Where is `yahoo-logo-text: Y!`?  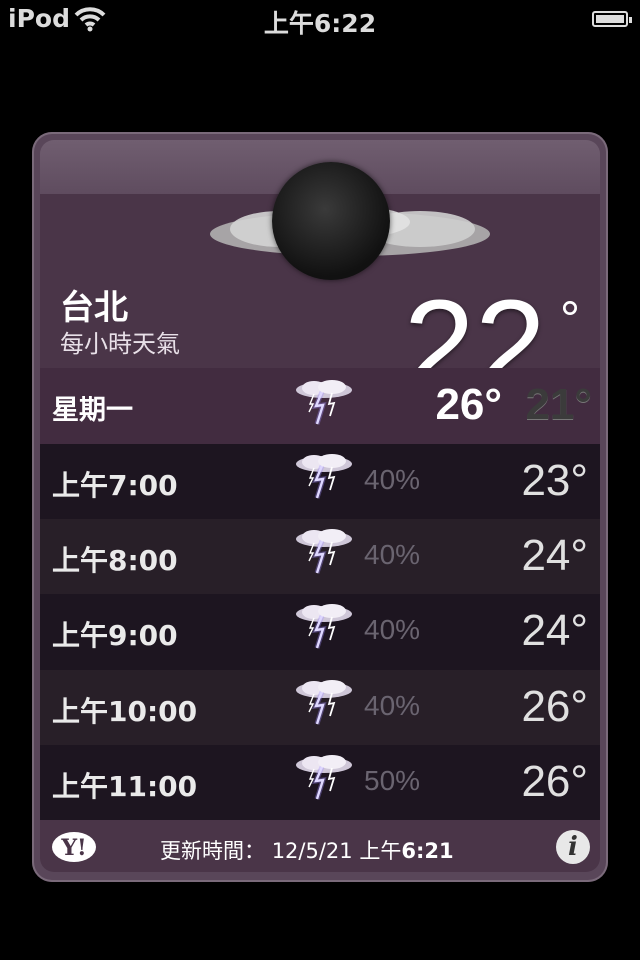 yahoo-logo-text: Y! is located at coordinates (73, 848).